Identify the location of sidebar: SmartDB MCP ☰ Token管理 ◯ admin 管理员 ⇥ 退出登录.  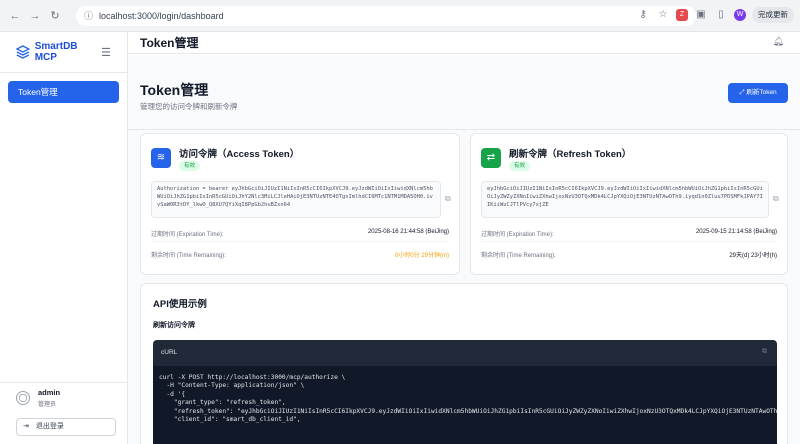
(64, 238).